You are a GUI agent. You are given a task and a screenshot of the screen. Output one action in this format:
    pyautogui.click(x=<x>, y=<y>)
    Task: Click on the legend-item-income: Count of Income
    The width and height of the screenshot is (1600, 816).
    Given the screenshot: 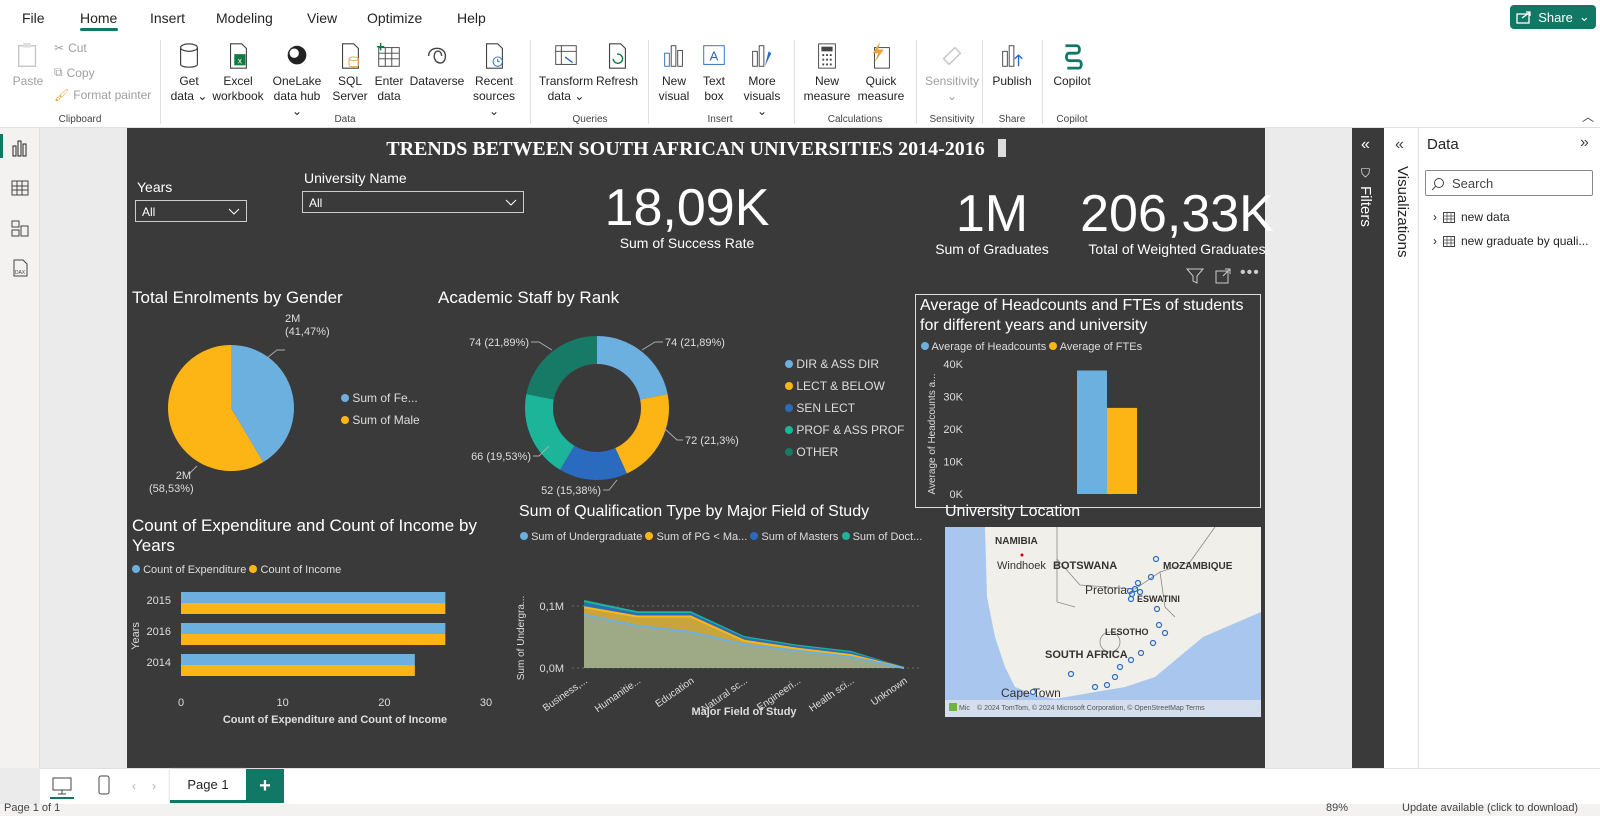 What is the action you would take?
    pyautogui.click(x=295, y=570)
    